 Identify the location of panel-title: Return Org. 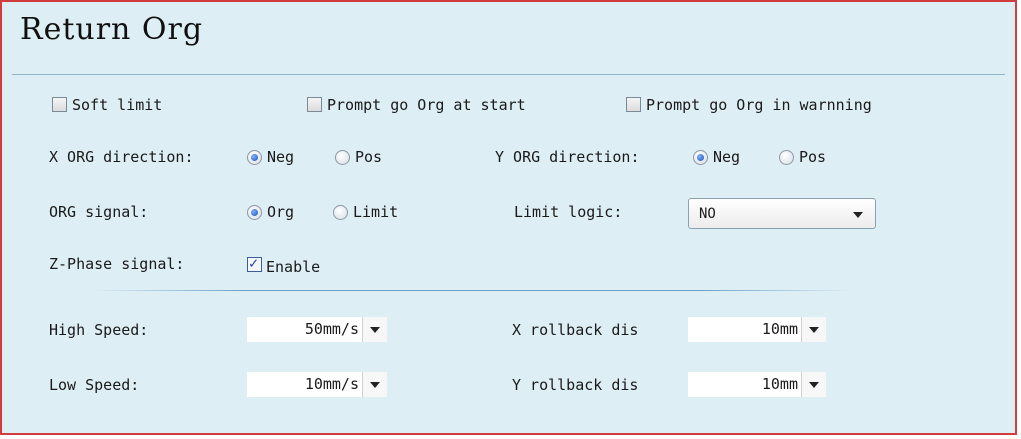
(112, 29).